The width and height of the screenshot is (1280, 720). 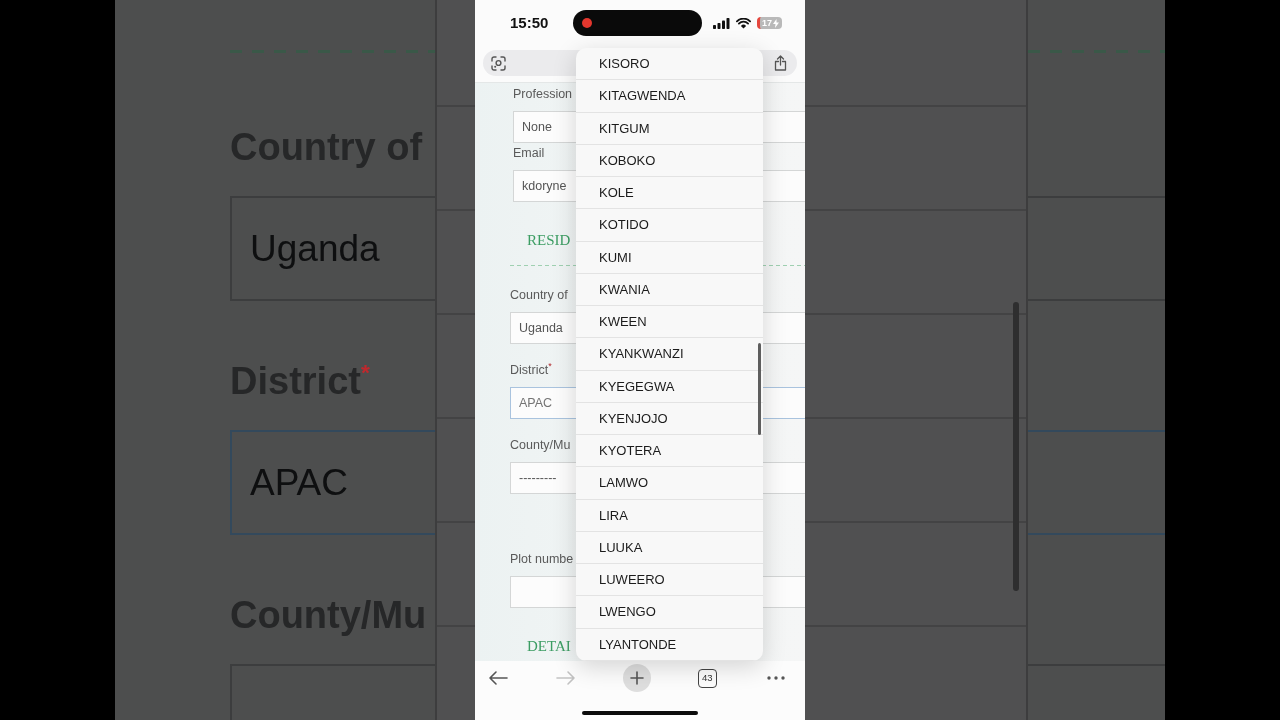 What do you see at coordinates (776, 678) in the screenshot?
I see `ellipsis-icon` at bounding box center [776, 678].